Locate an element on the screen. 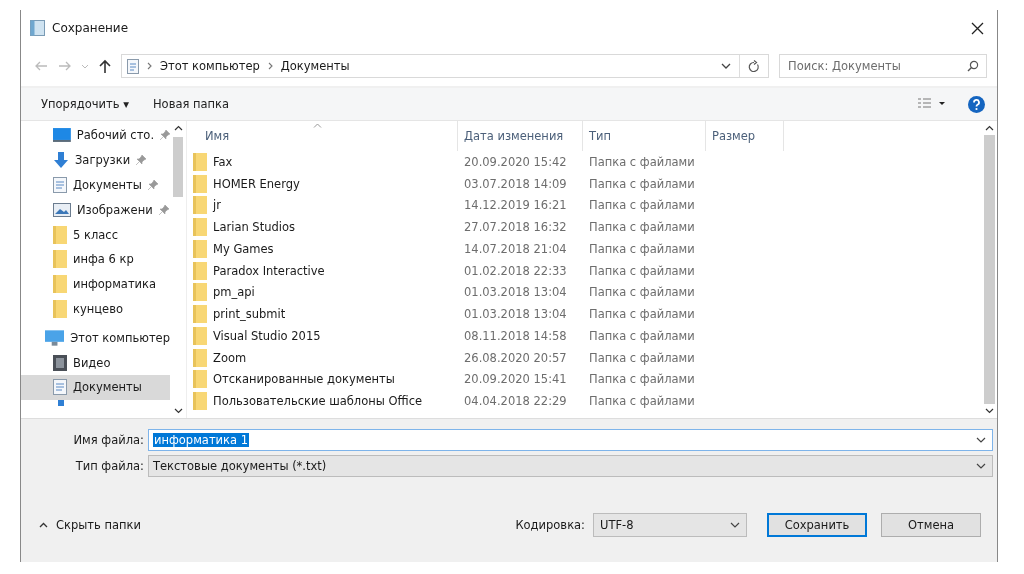  caret-up-icon is located at coordinates (43, 525).